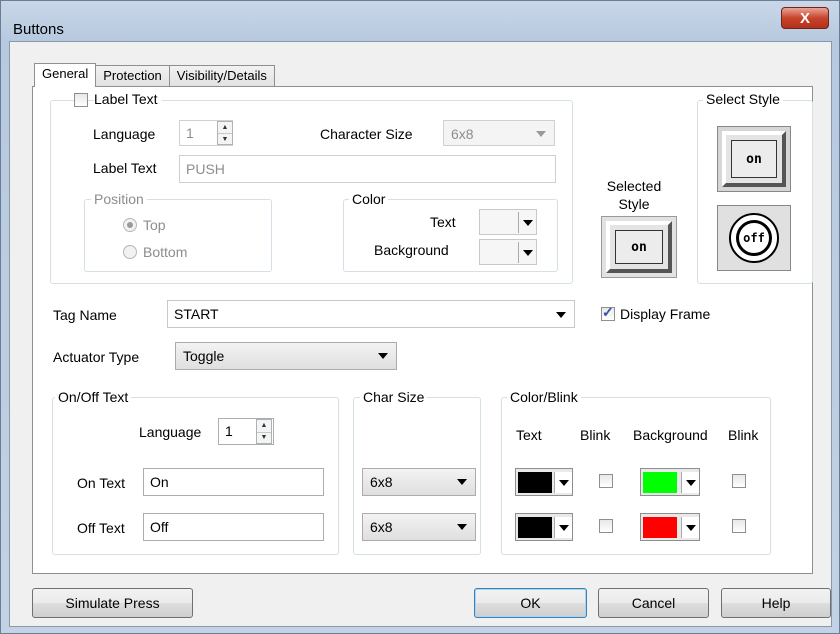  What do you see at coordinates (221, 76) in the screenshot?
I see `tab-visibility-details: Visibility/Details` at bounding box center [221, 76].